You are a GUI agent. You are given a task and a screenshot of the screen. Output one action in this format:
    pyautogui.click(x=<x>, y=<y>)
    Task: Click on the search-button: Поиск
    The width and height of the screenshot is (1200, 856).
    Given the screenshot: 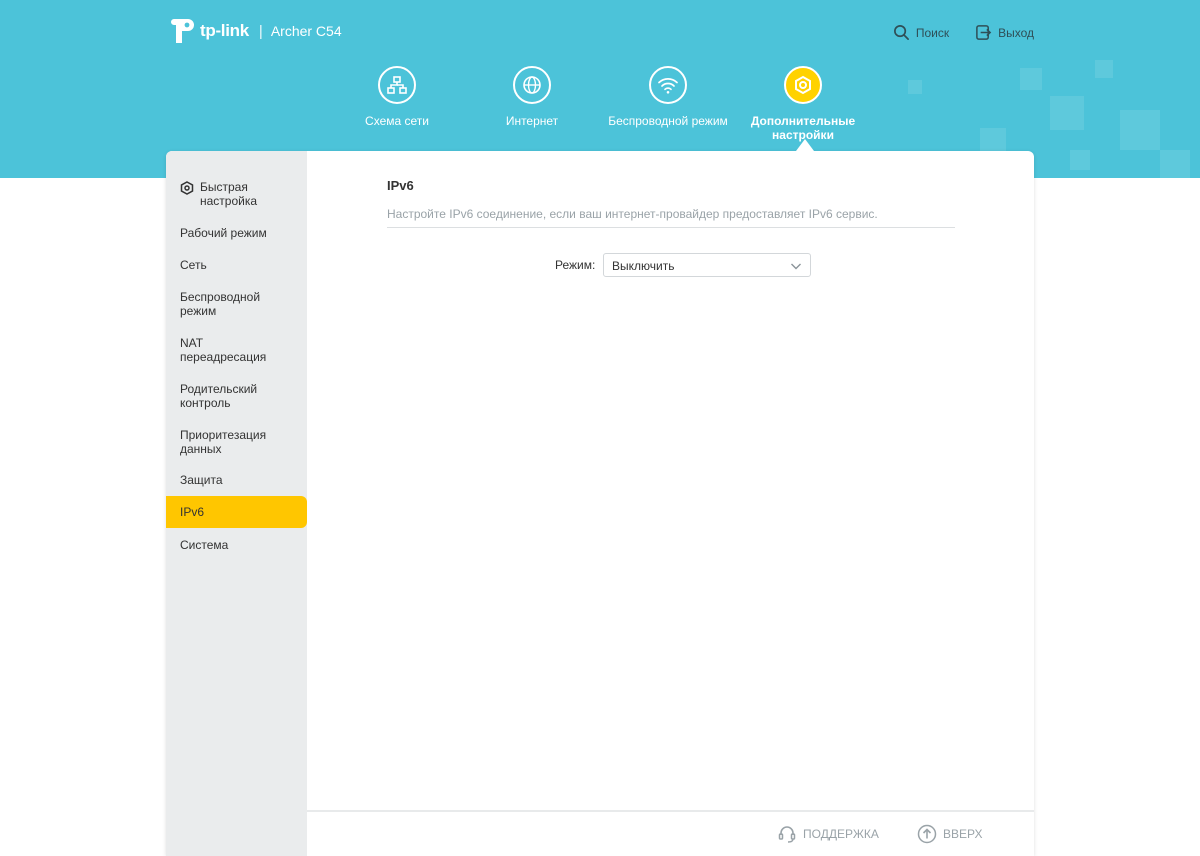 What is the action you would take?
    pyautogui.click(x=921, y=32)
    